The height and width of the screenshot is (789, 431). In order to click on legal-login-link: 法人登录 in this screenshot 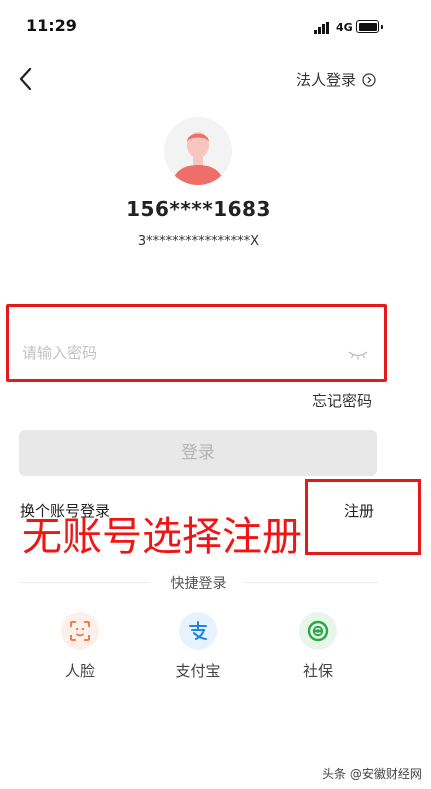, I will do `click(336, 79)`.